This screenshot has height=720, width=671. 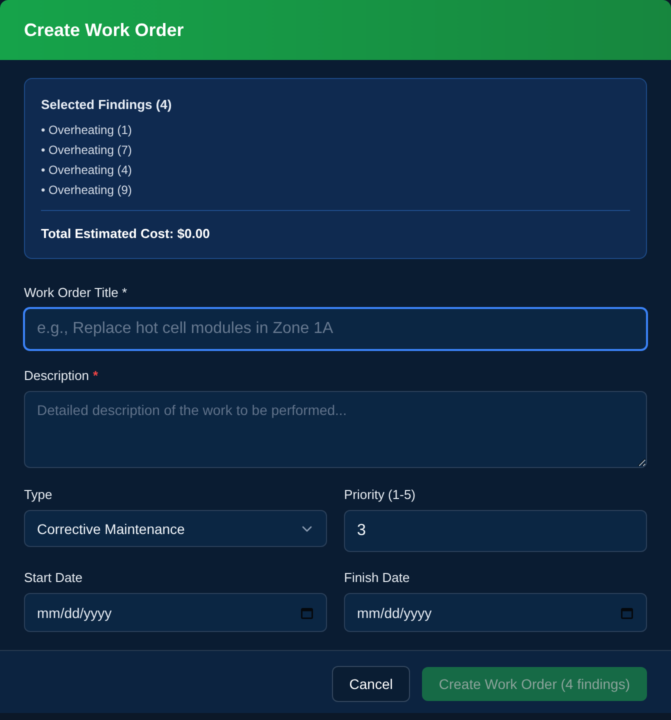 What do you see at coordinates (380, 495) in the screenshot?
I see `field-label: Priority (1-5)` at bounding box center [380, 495].